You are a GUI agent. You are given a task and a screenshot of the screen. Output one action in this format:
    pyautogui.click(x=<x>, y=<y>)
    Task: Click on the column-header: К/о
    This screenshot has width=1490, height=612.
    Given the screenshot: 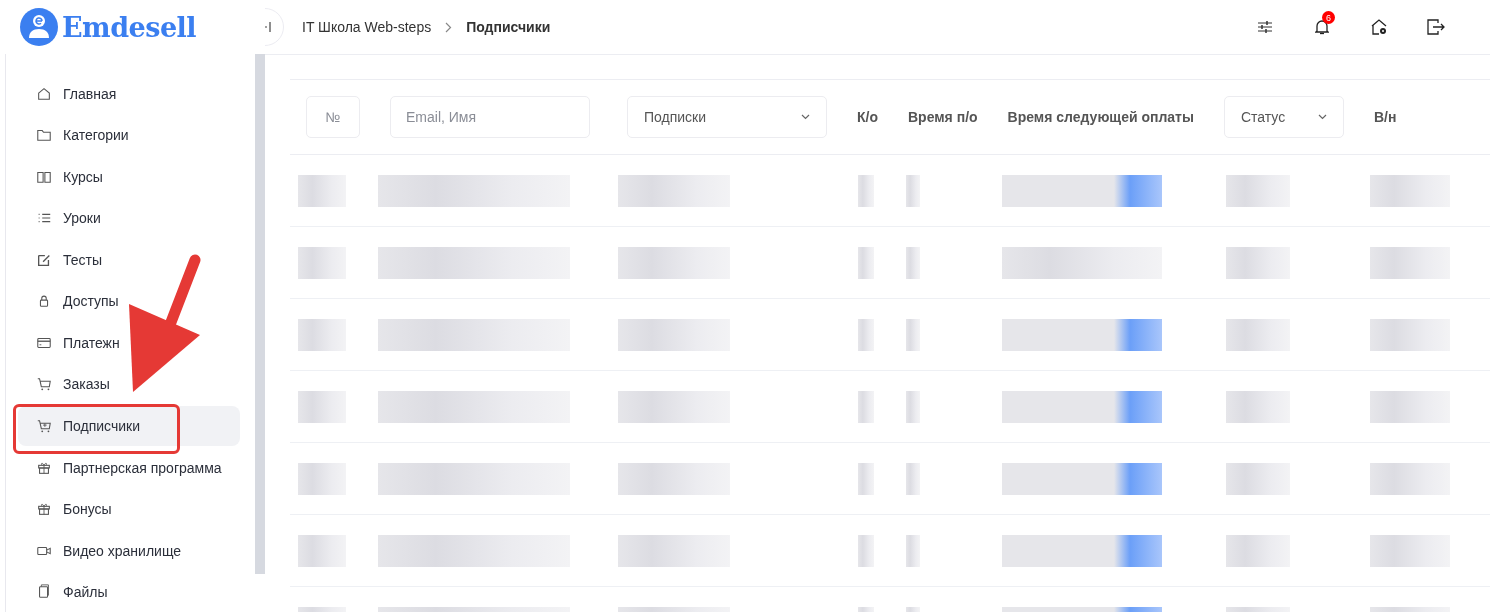 What is the action you would take?
    pyautogui.click(x=867, y=117)
    